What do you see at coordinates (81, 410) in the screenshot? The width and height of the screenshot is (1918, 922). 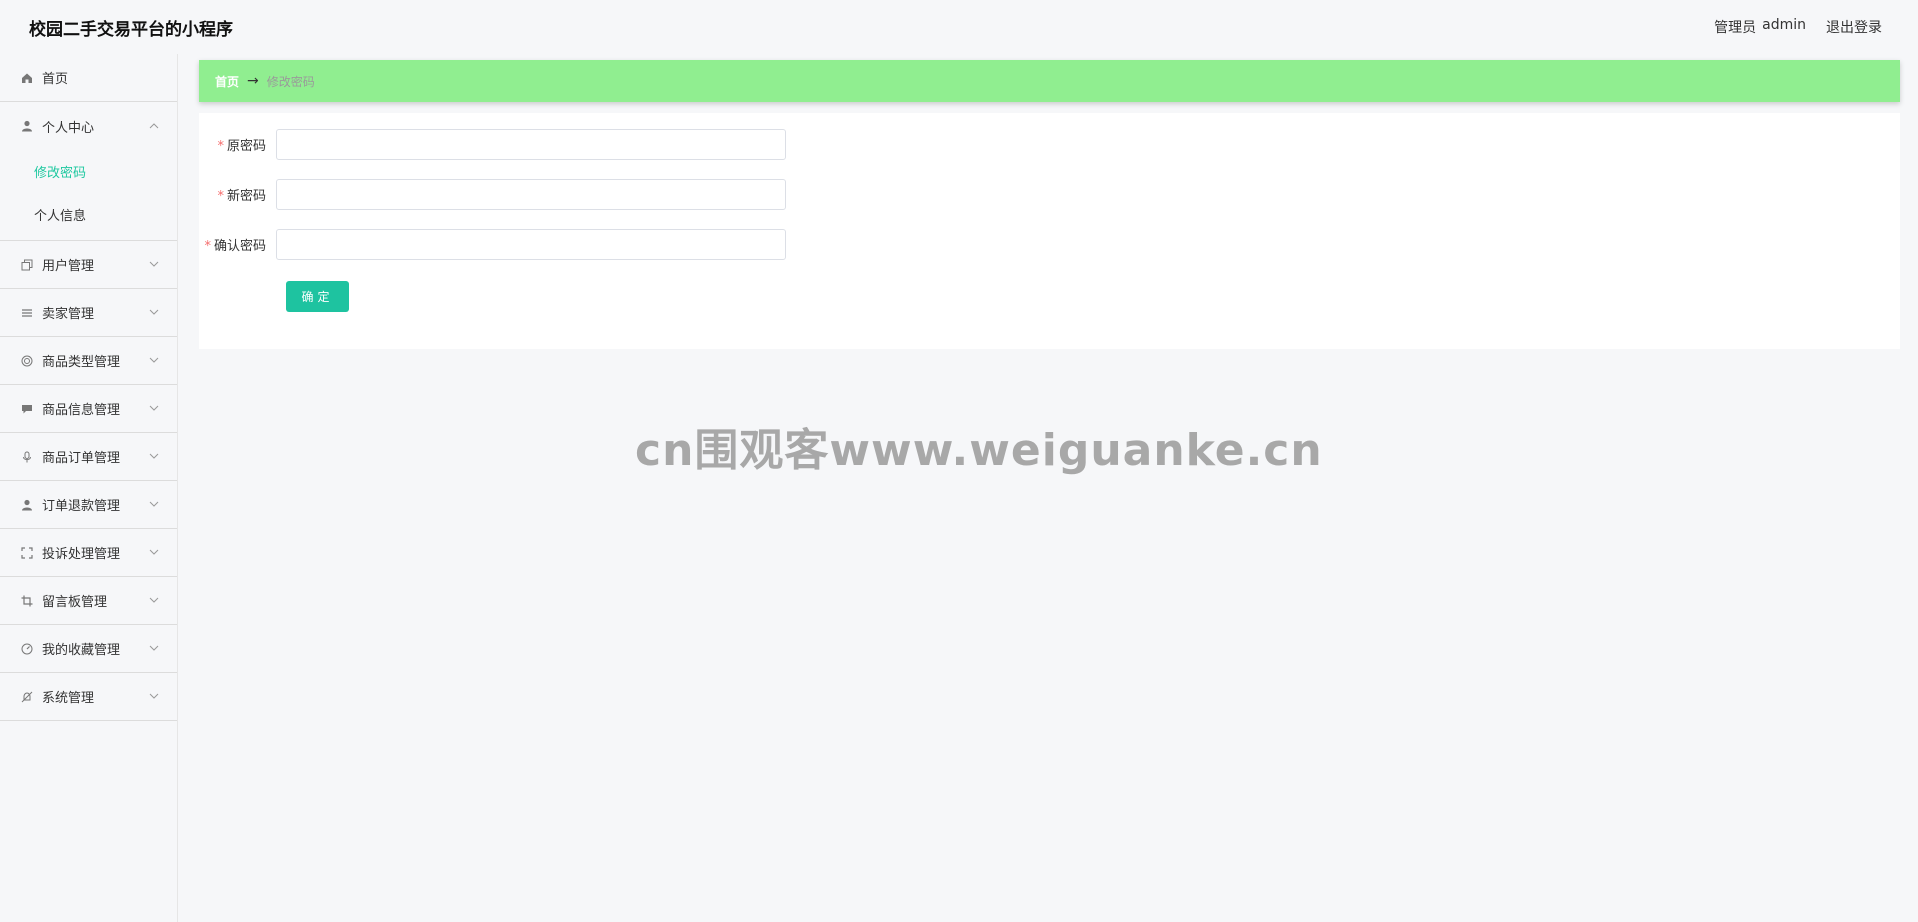 I see `sidebar-item-label: 商品信息管理` at bounding box center [81, 410].